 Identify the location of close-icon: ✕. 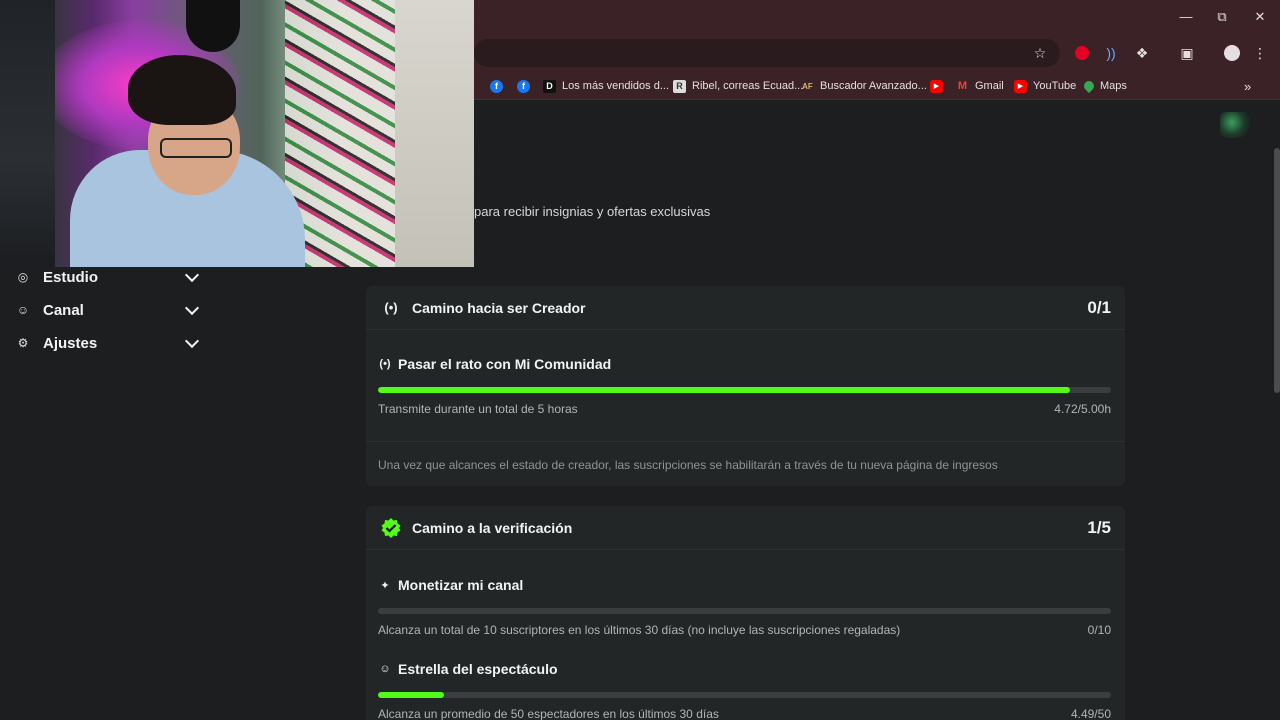
(1260, 17).